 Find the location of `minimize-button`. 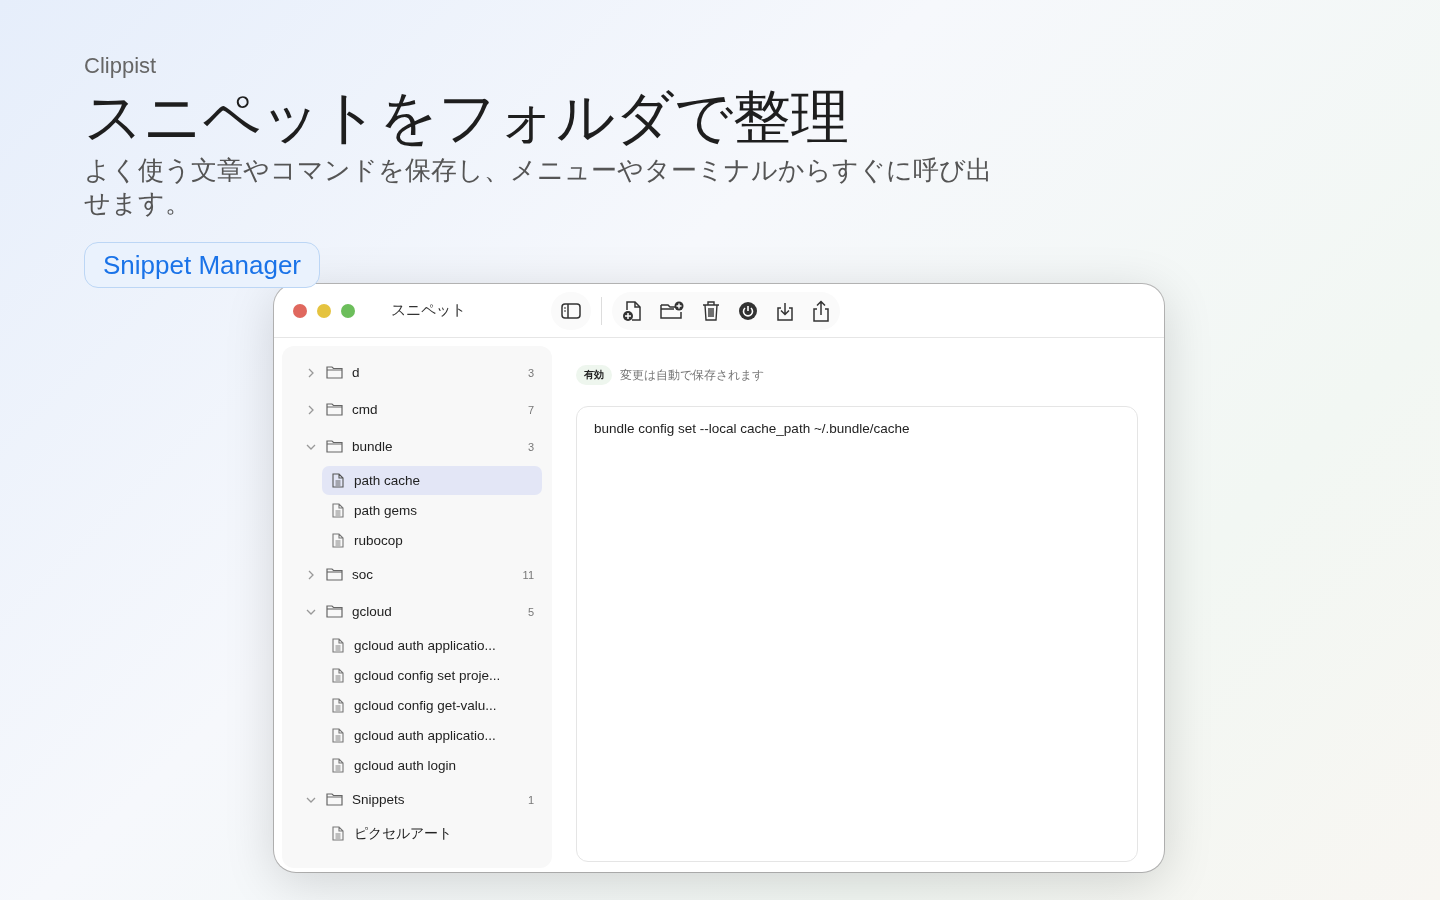

minimize-button is located at coordinates (324, 310).